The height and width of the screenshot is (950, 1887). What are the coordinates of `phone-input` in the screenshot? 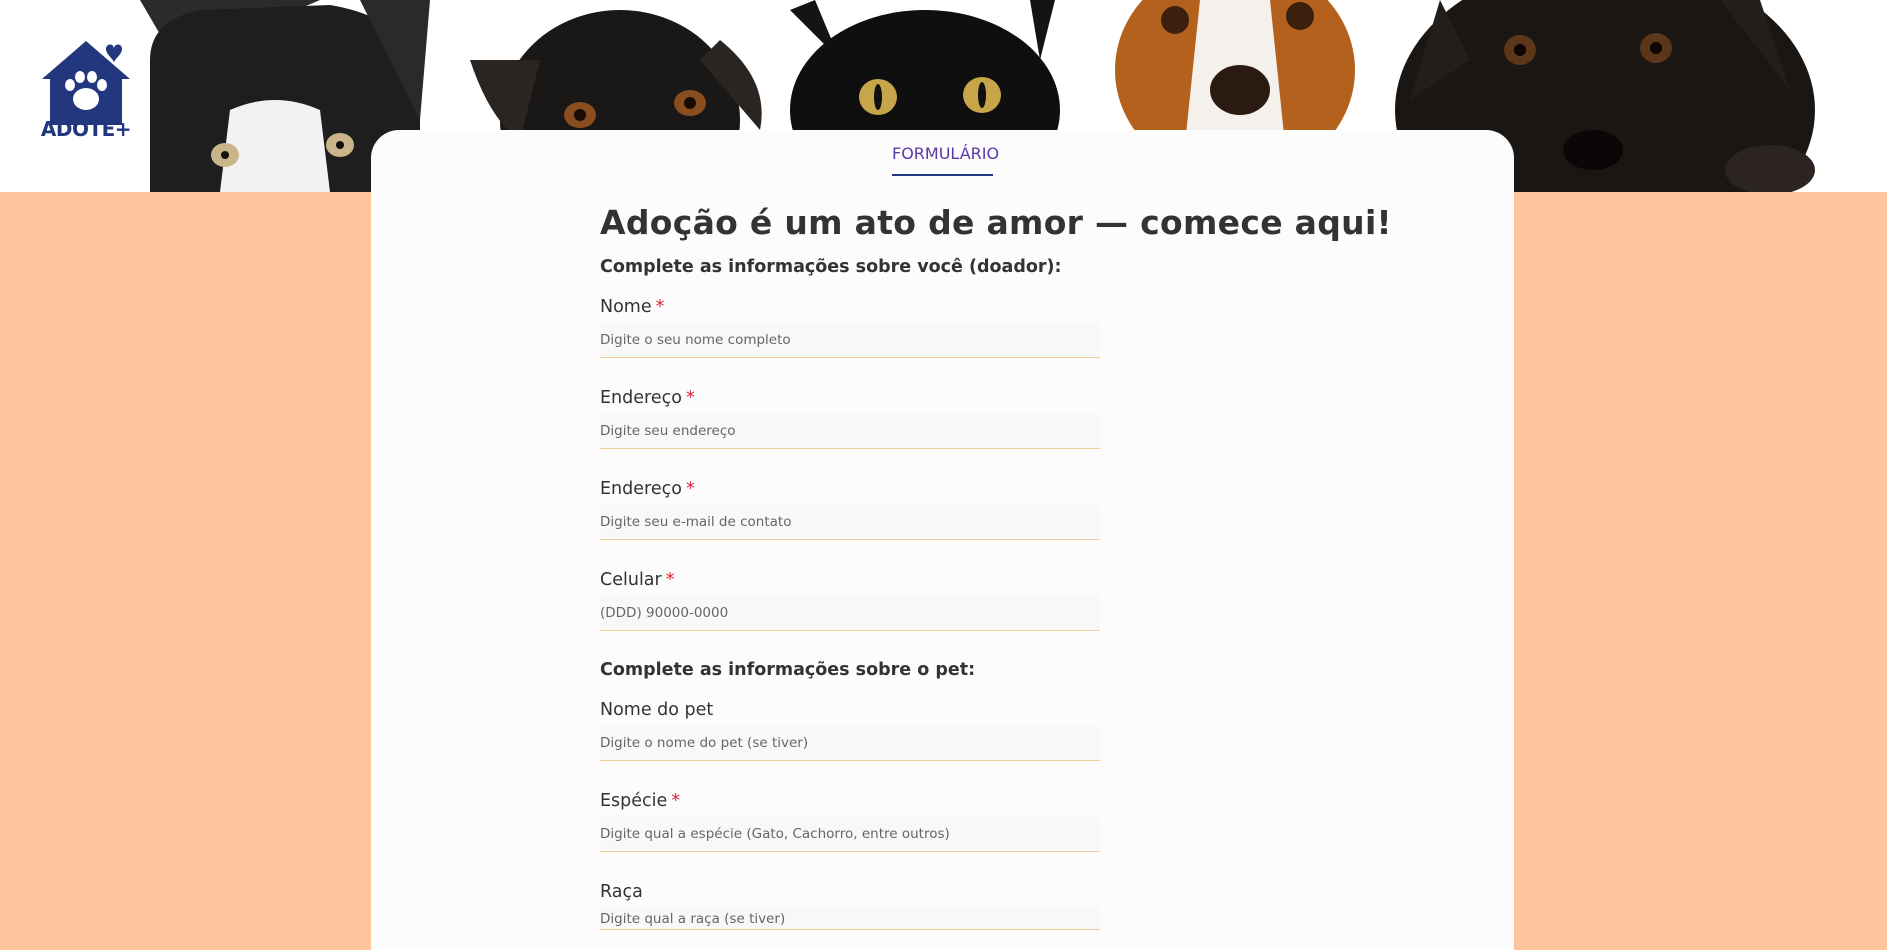 It's located at (850, 613).